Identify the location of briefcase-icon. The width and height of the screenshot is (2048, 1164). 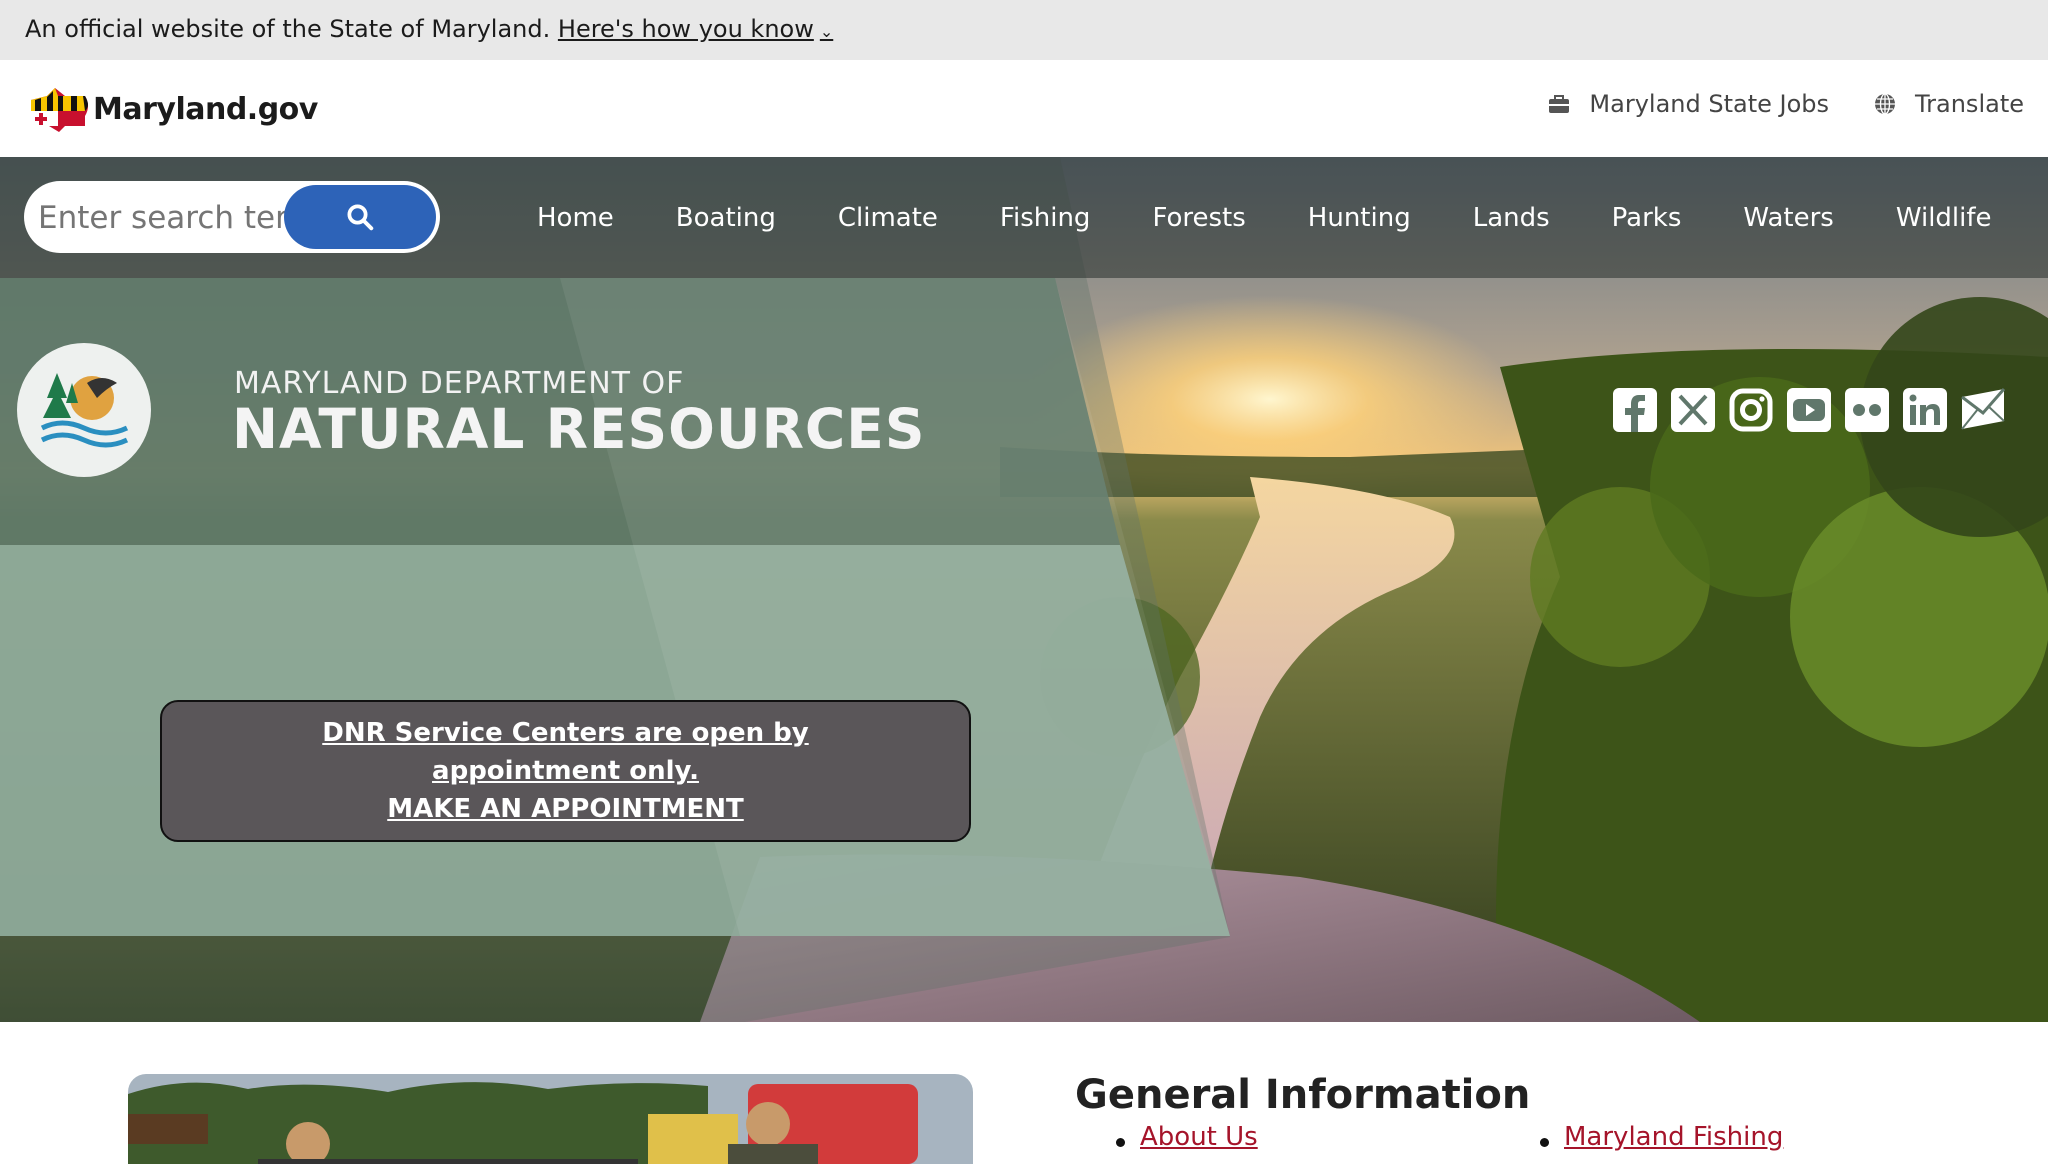
(1559, 104).